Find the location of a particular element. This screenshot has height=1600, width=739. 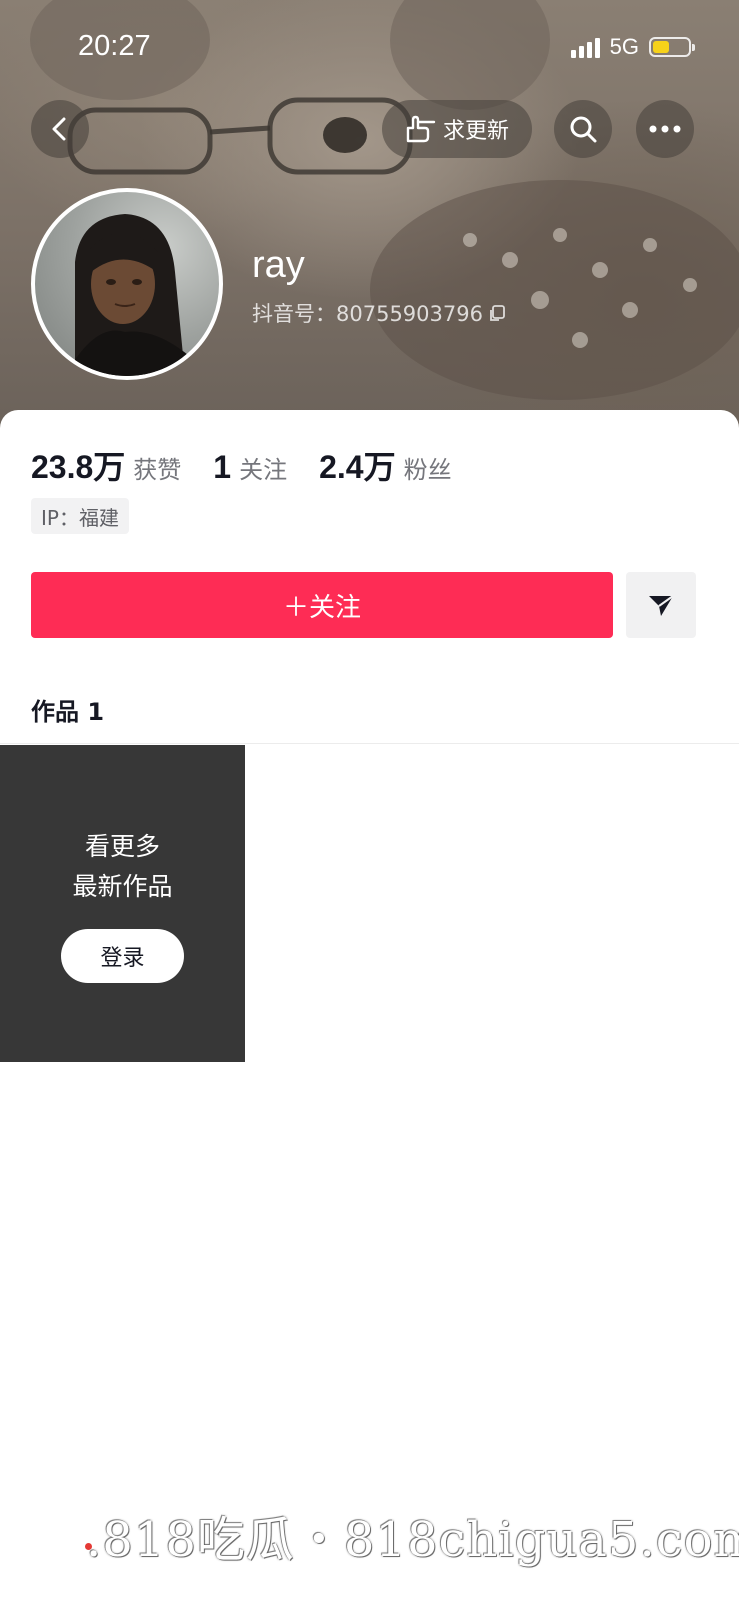

status-icons: 5G is located at coordinates (632, 47).